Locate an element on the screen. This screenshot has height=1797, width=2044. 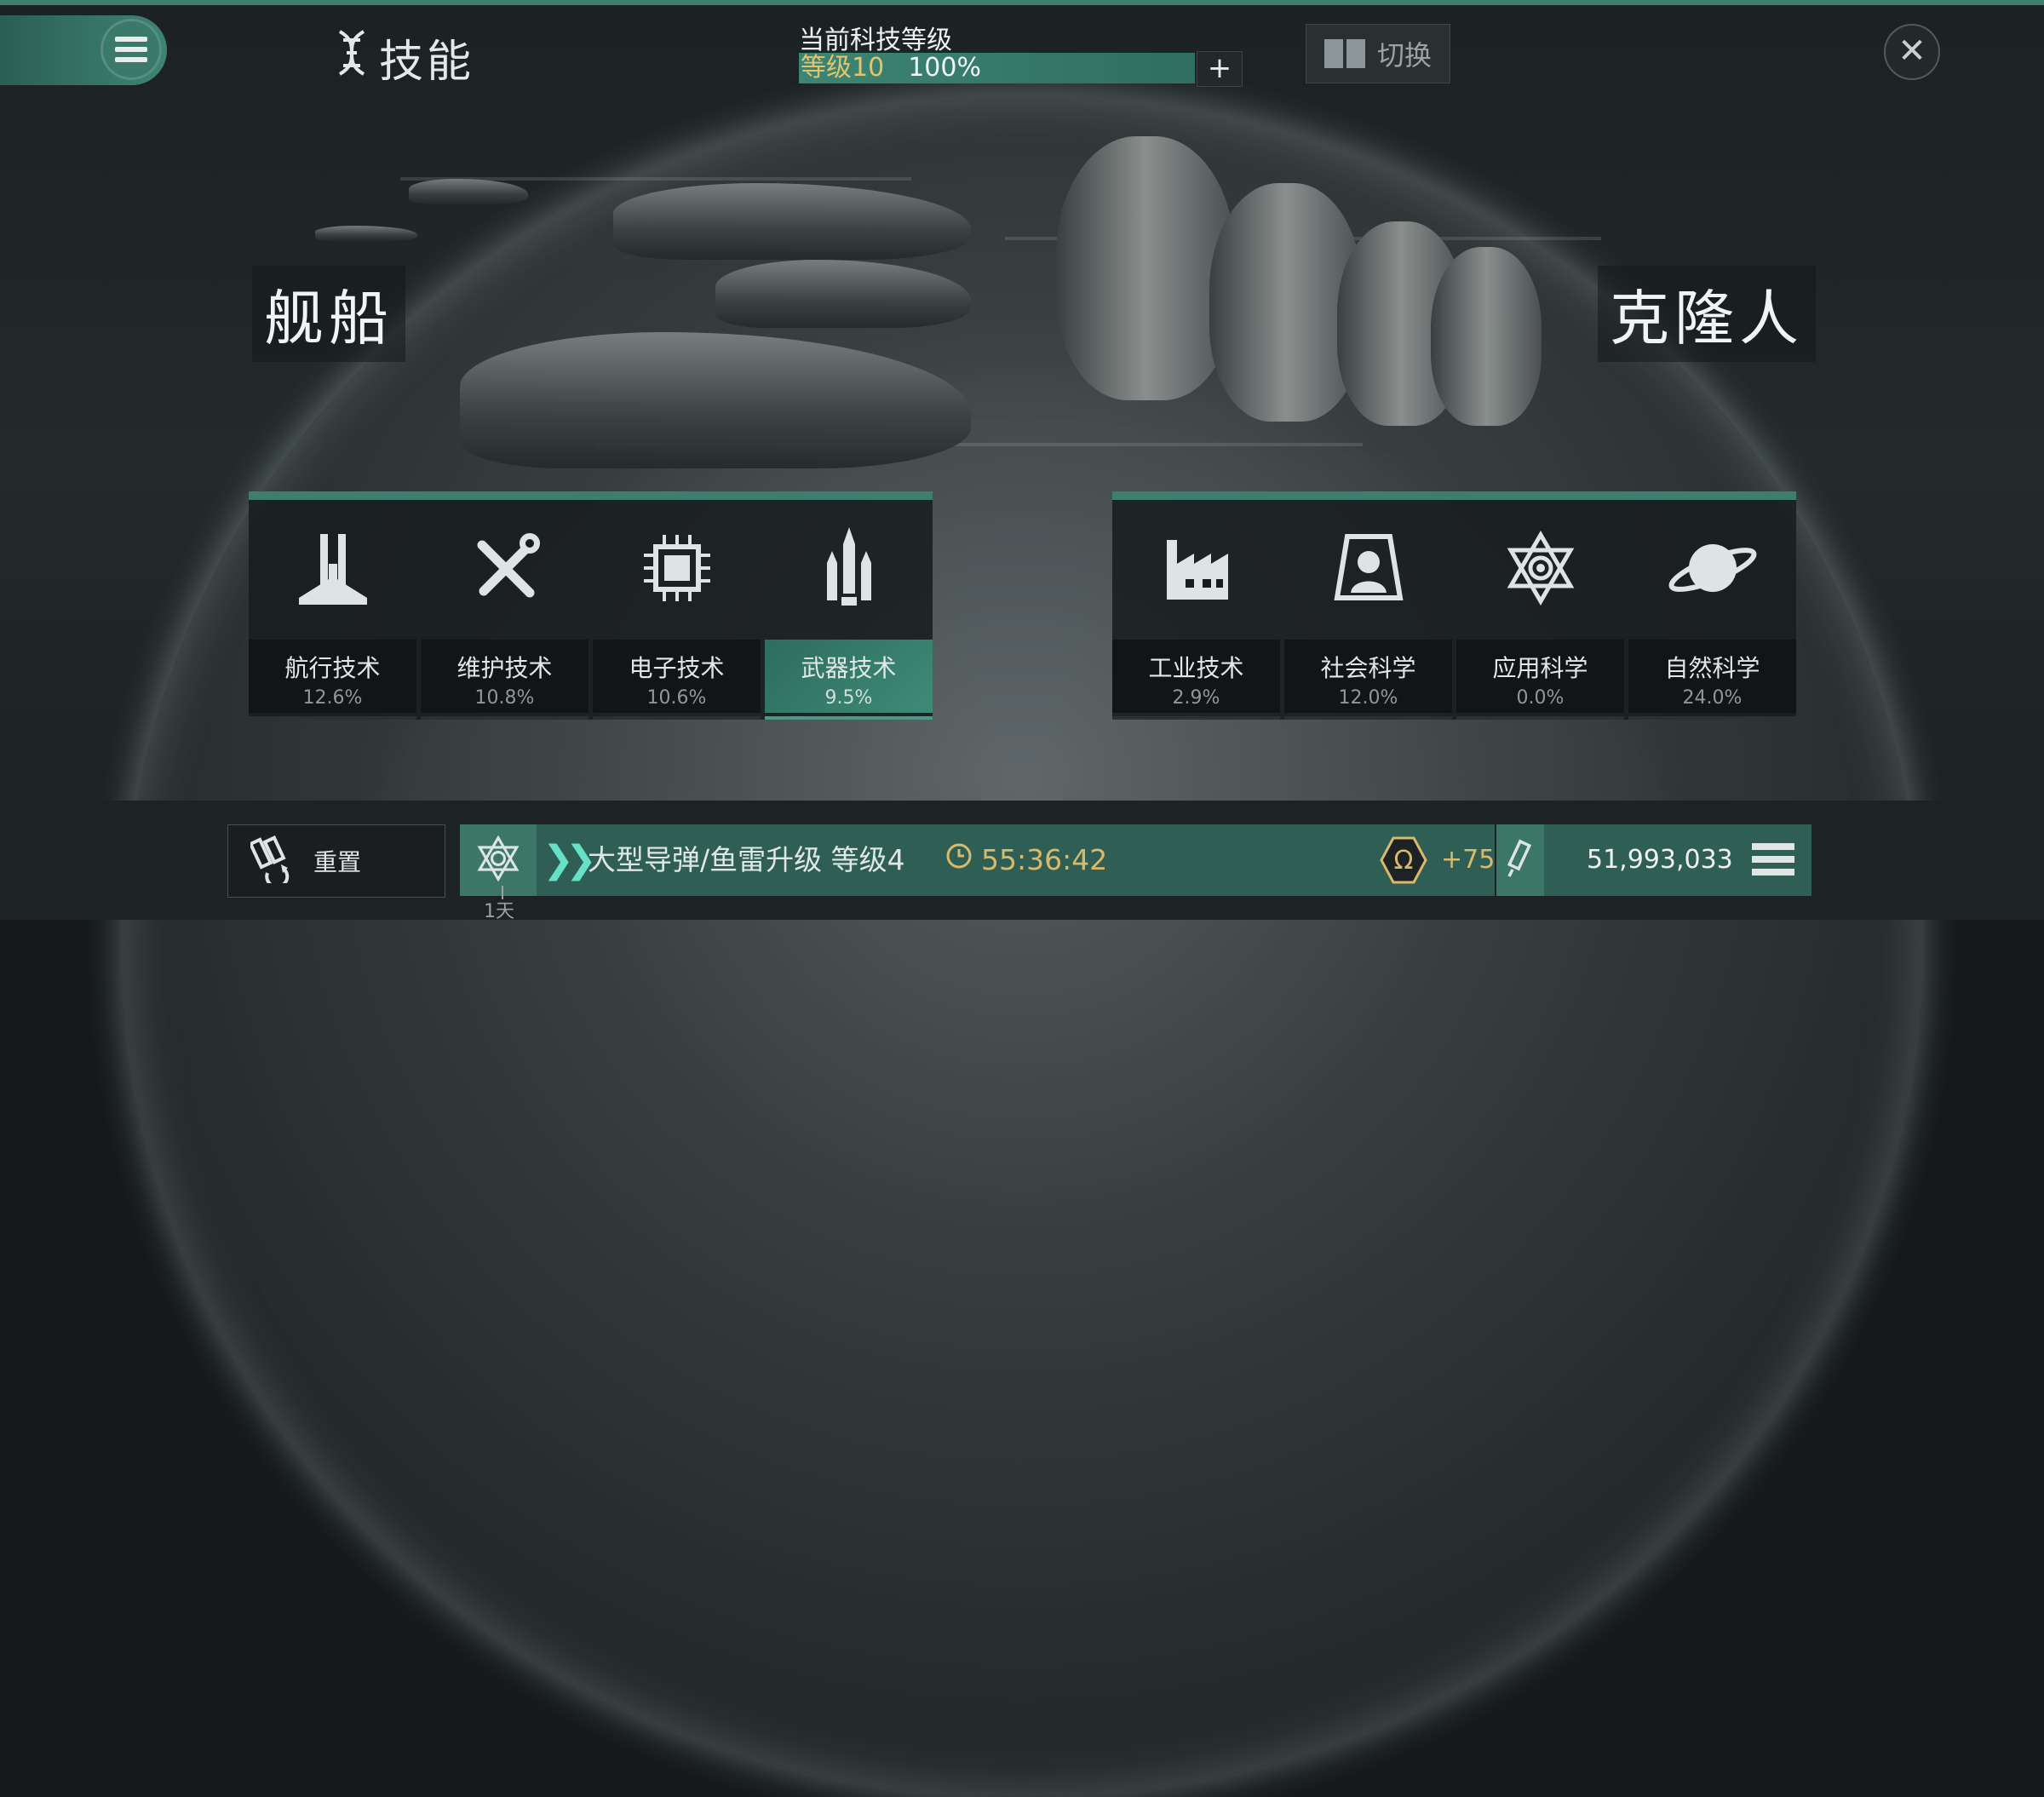
skill-info: 维护技术 10.8% is located at coordinates (505, 676).